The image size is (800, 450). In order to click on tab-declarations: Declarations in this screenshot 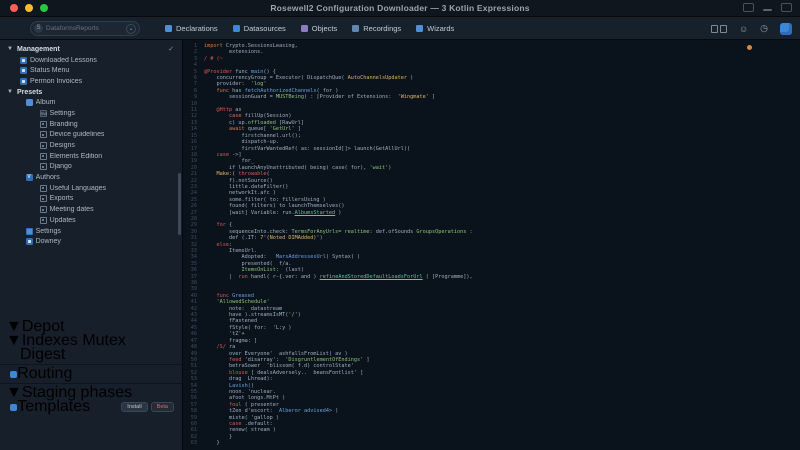, I will do `click(191, 28)`.